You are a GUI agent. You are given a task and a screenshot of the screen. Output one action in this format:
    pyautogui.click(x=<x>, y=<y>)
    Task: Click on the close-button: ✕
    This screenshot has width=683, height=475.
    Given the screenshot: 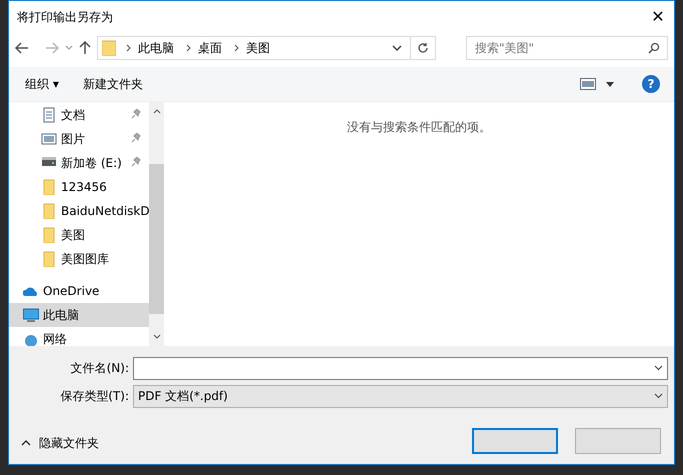 What is the action you would take?
    pyautogui.click(x=658, y=17)
    